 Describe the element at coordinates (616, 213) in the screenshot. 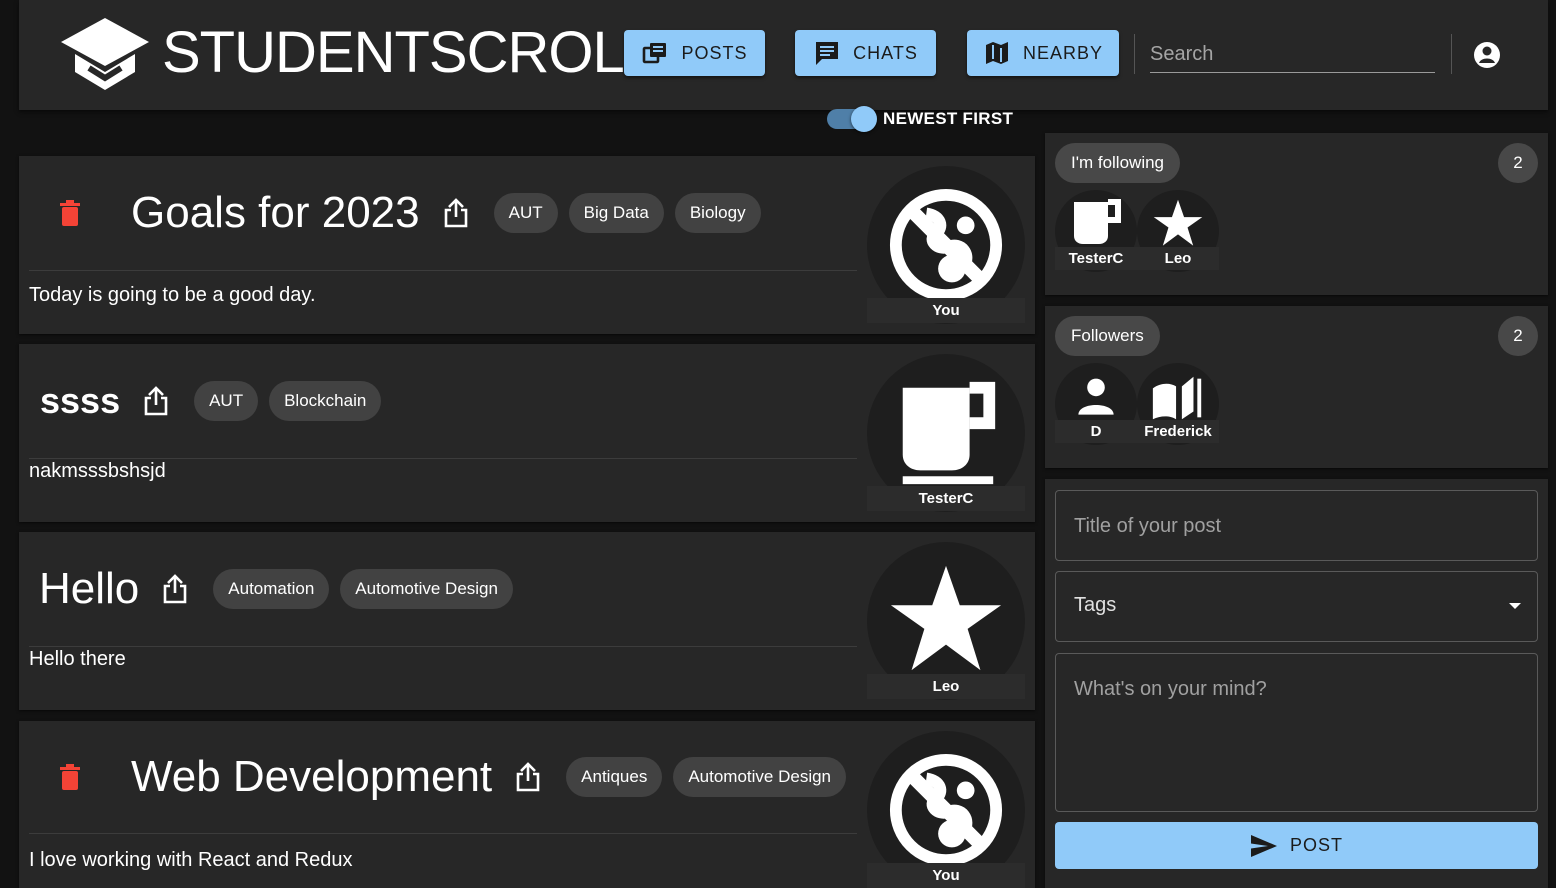

I see `tag-chip: Big Data` at that location.